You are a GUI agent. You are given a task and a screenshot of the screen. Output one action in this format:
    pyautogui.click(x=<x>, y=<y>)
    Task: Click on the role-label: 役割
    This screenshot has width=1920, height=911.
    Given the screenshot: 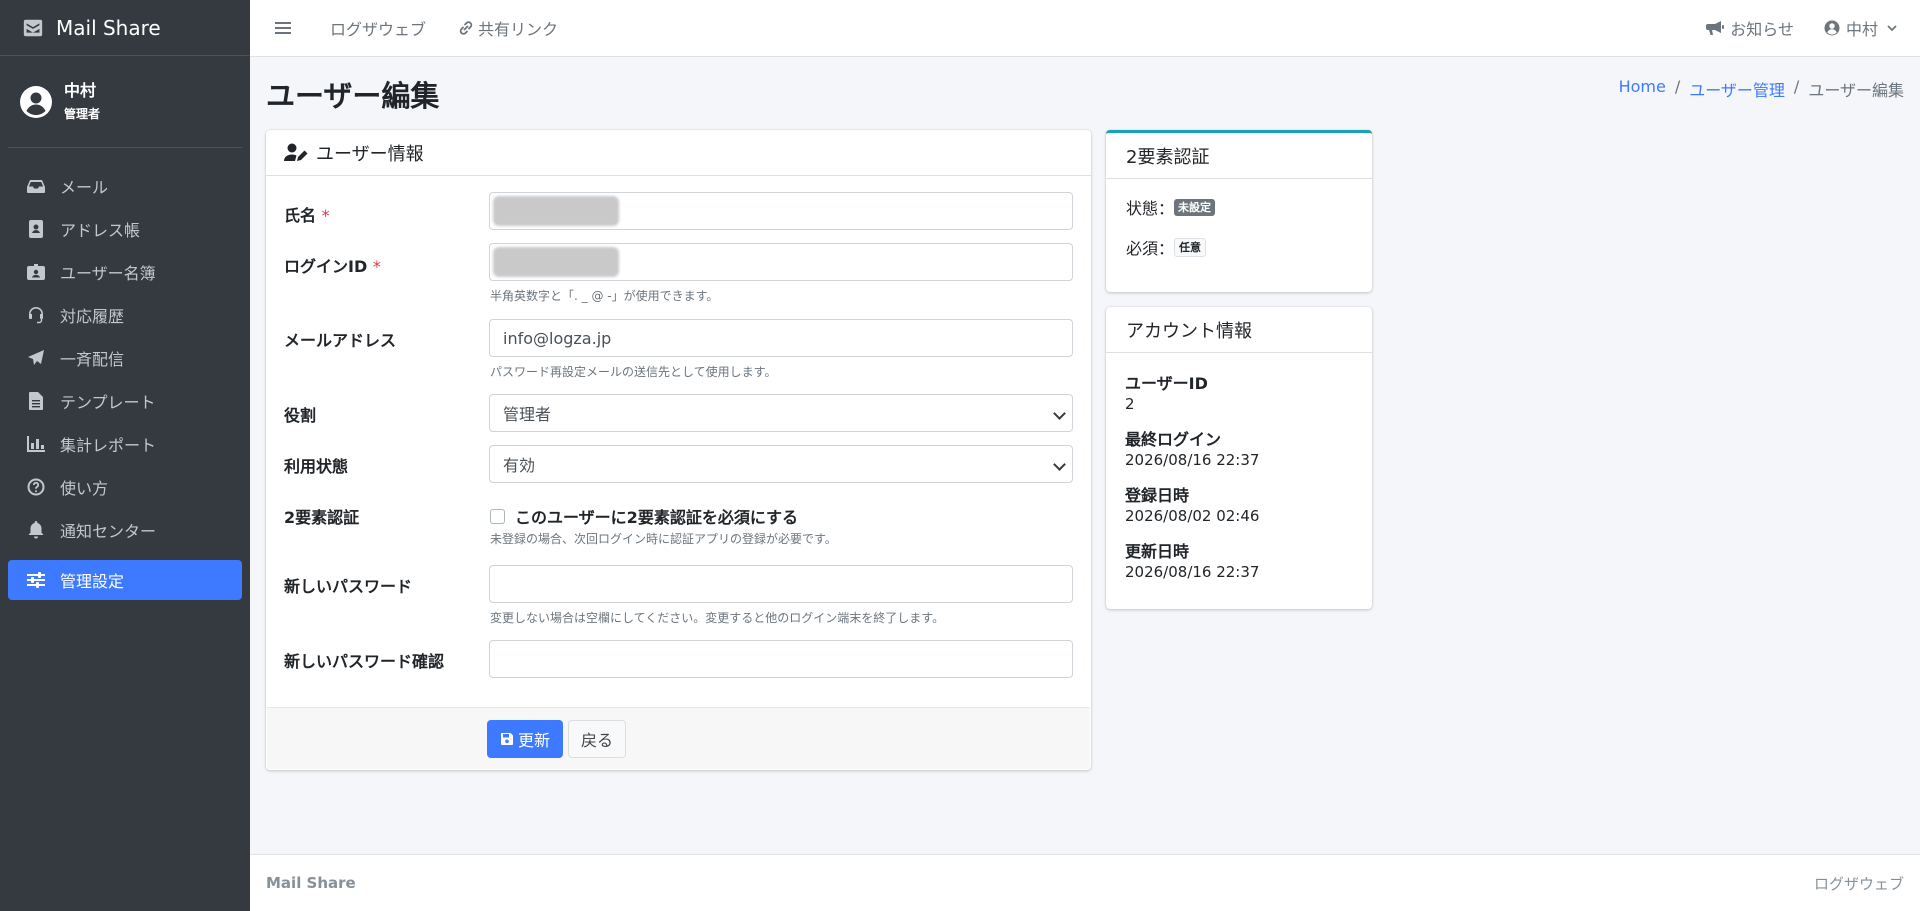 What is the action you would take?
    pyautogui.click(x=300, y=415)
    